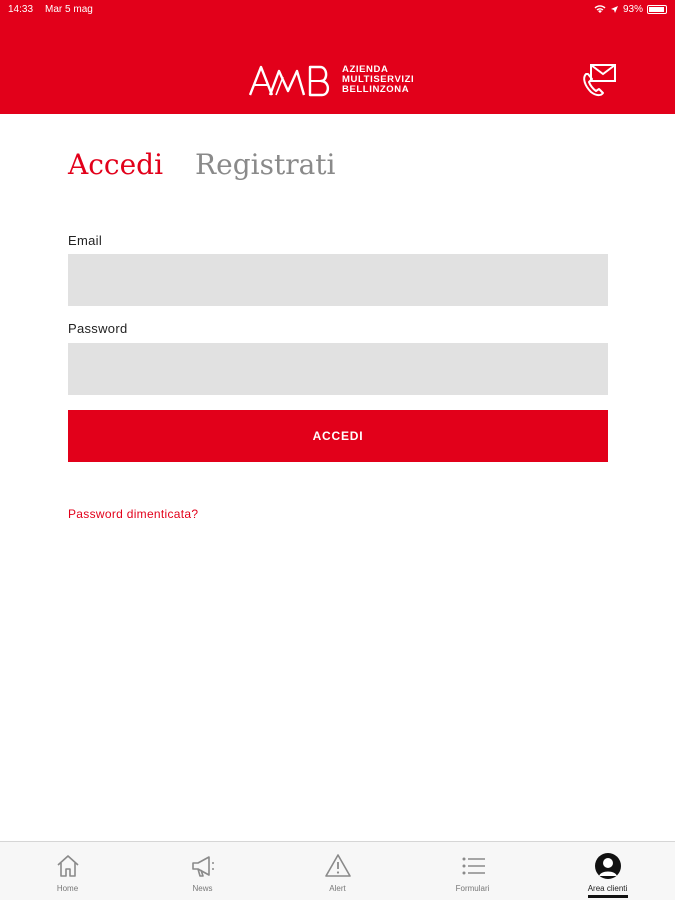 Image resolution: width=675 pixels, height=900 pixels. I want to click on app-header: AZIENDA MULTISERVIZI BELLINZONA, so click(337, 66).